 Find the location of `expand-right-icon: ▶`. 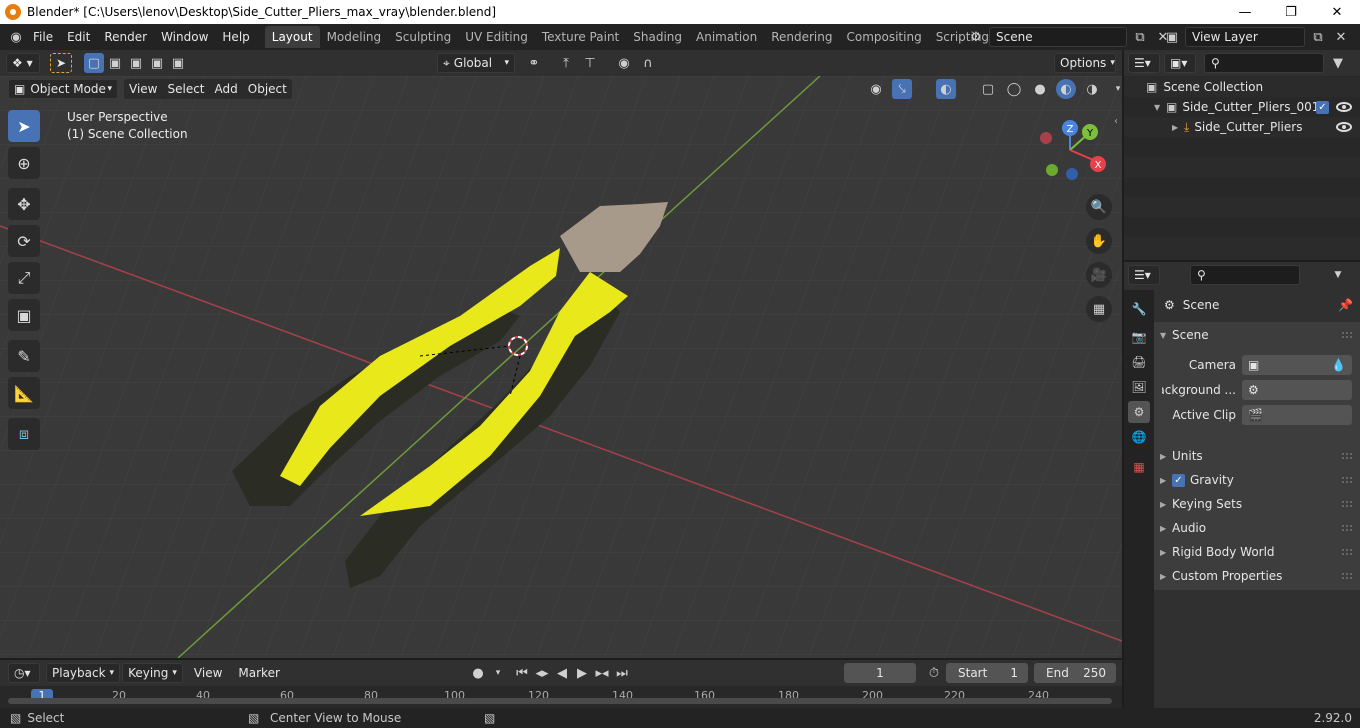

expand-right-icon: ▶ is located at coordinates (1178, 127).